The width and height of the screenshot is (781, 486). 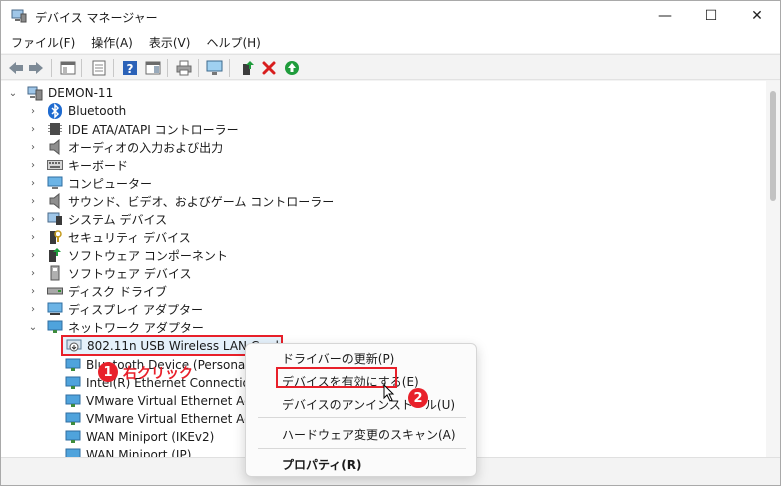 What do you see at coordinates (168, 419) in the screenshot?
I see `tree-device-vmware-ethernet-2: VMware Virtual Ethernet Adapt` at bounding box center [168, 419].